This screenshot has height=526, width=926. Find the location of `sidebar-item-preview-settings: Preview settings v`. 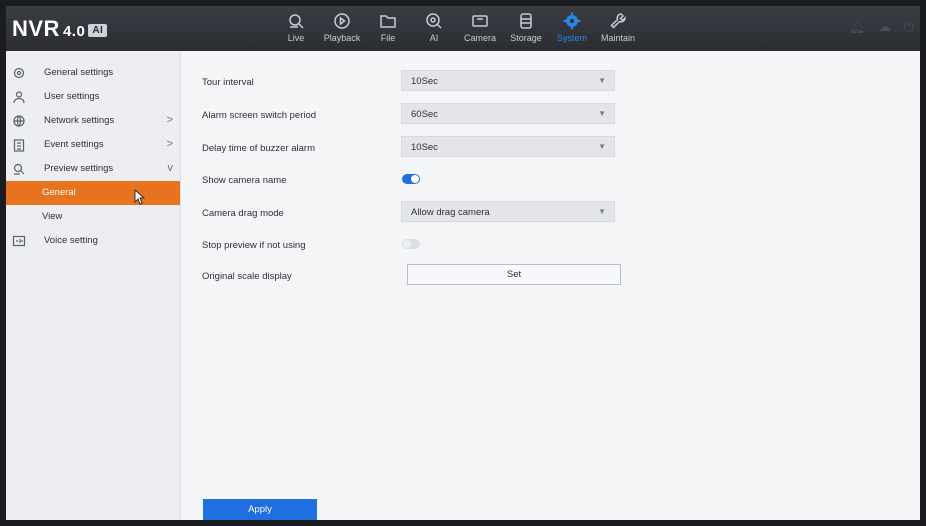

sidebar-item-preview-settings: Preview settings v is located at coordinates (93, 169).